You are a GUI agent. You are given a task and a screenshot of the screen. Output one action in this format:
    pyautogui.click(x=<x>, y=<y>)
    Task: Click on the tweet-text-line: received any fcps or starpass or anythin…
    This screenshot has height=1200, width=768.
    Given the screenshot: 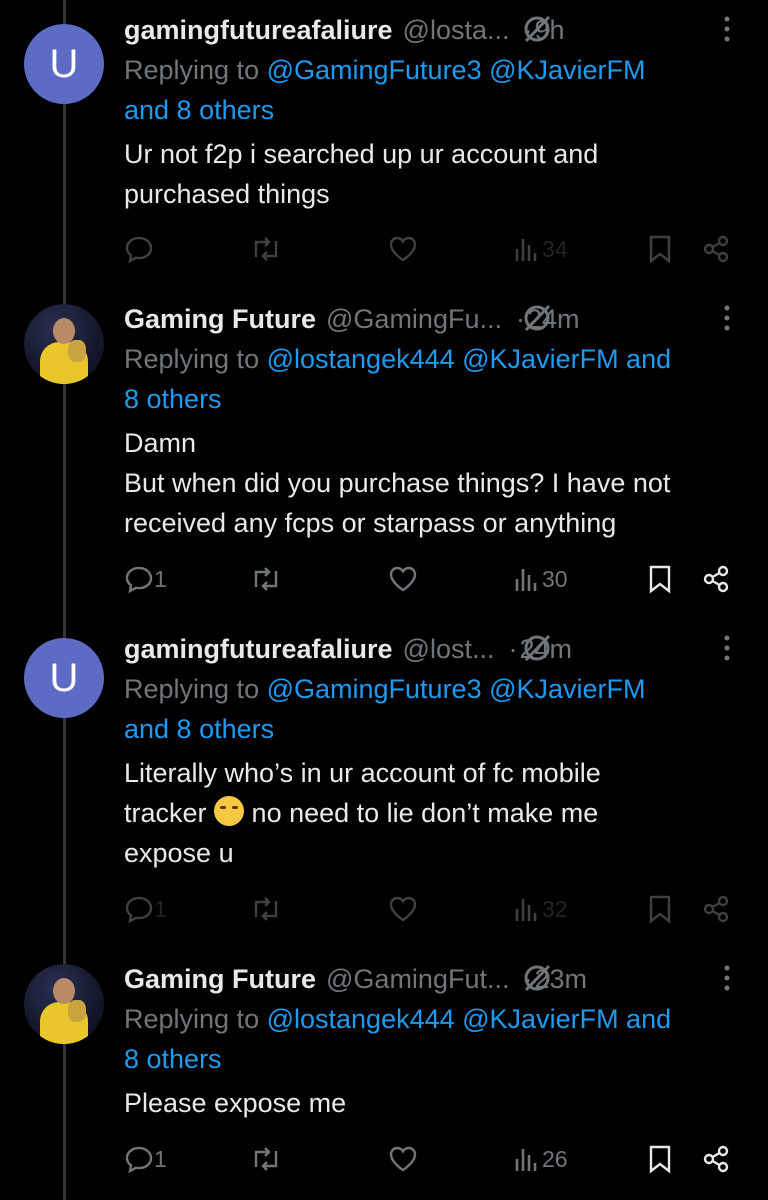 What is the action you would take?
    pyautogui.click(x=370, y=523)
    